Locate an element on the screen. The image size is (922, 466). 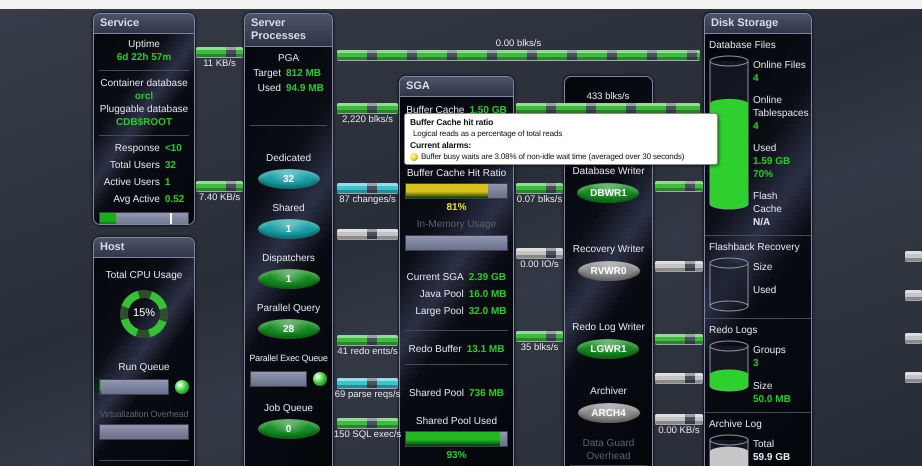
stat-label: Active Users is located at coordinates (132, 182).